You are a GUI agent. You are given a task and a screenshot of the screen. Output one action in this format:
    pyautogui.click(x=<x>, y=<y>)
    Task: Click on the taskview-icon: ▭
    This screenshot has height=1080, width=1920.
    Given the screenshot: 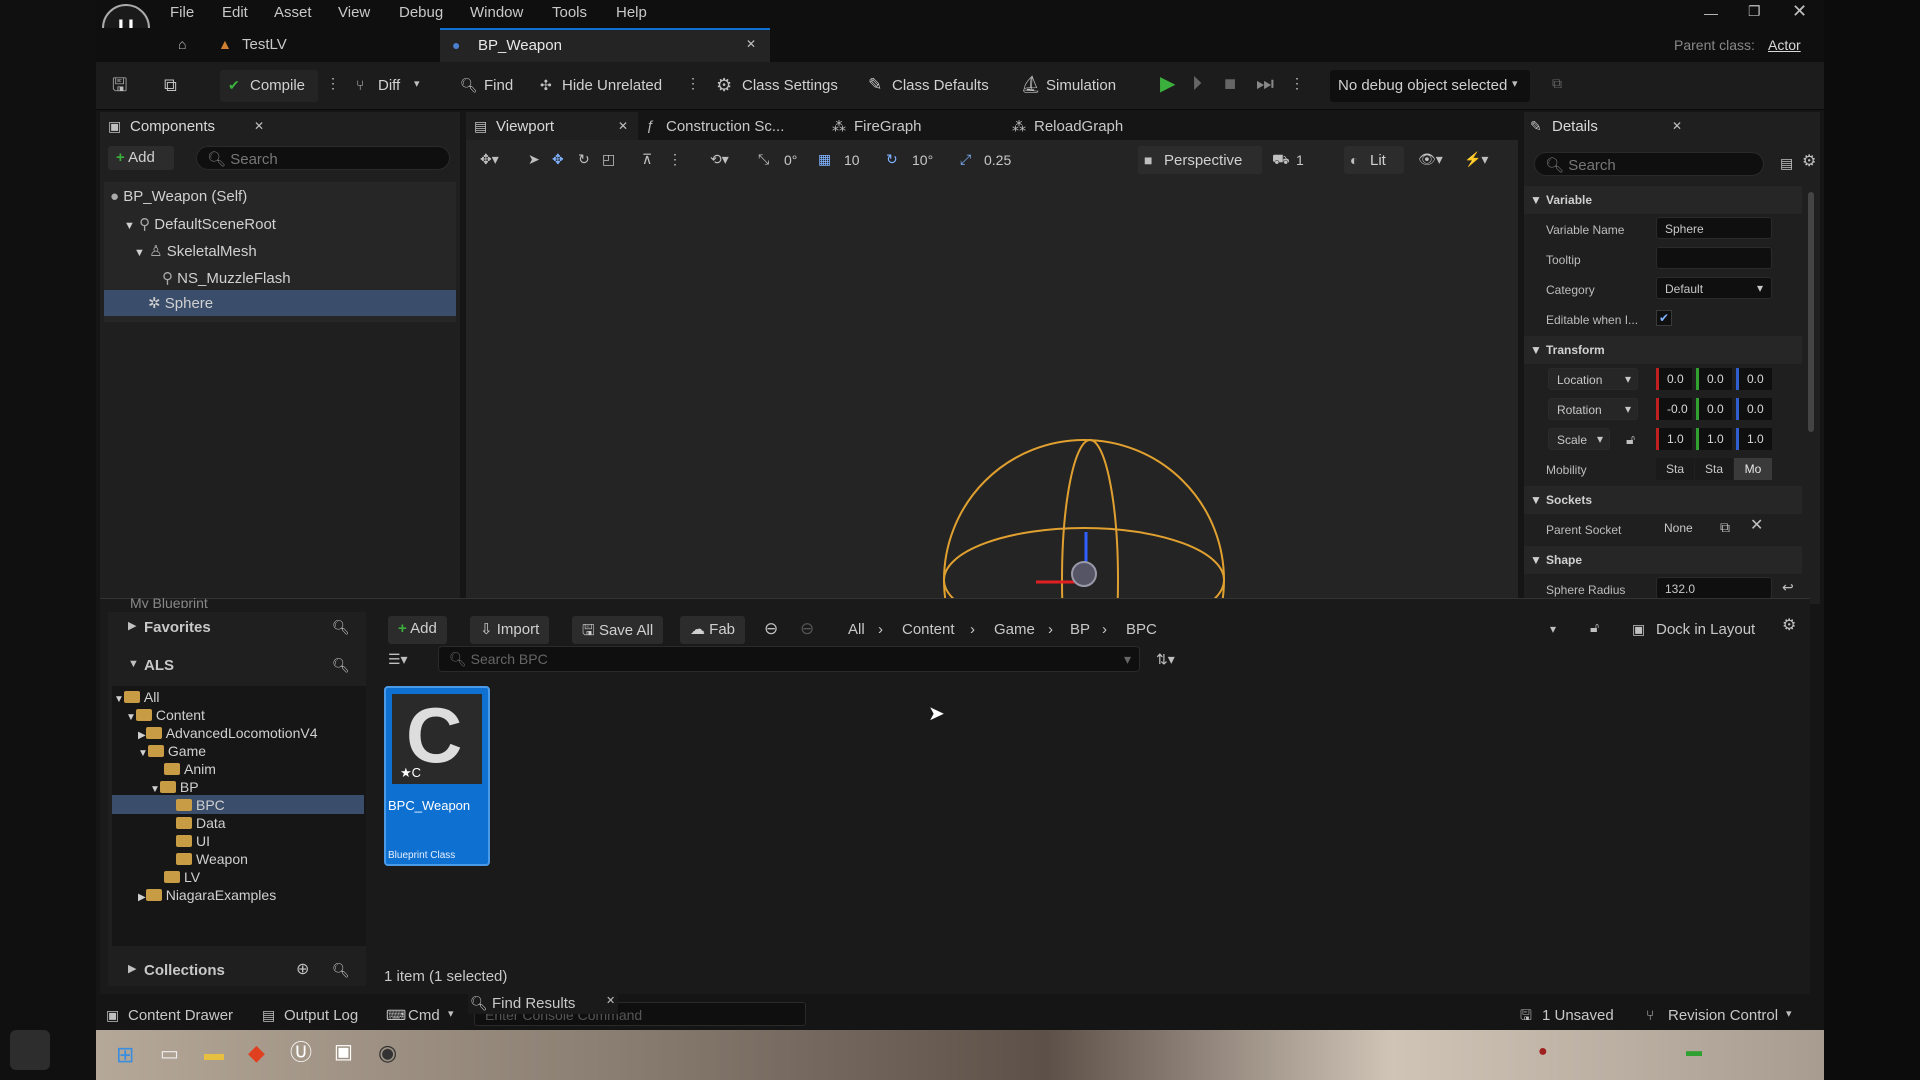 What is the action you would take?
    pyautogui.click(x=169, y=1054)
    